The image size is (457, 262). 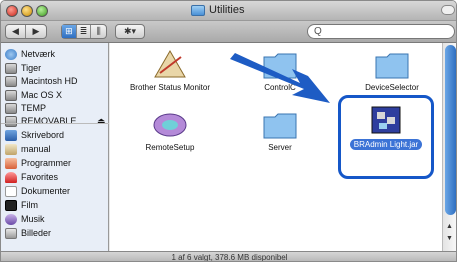 I want to click on list-view-button: ≣, so click(x=84, y=31).